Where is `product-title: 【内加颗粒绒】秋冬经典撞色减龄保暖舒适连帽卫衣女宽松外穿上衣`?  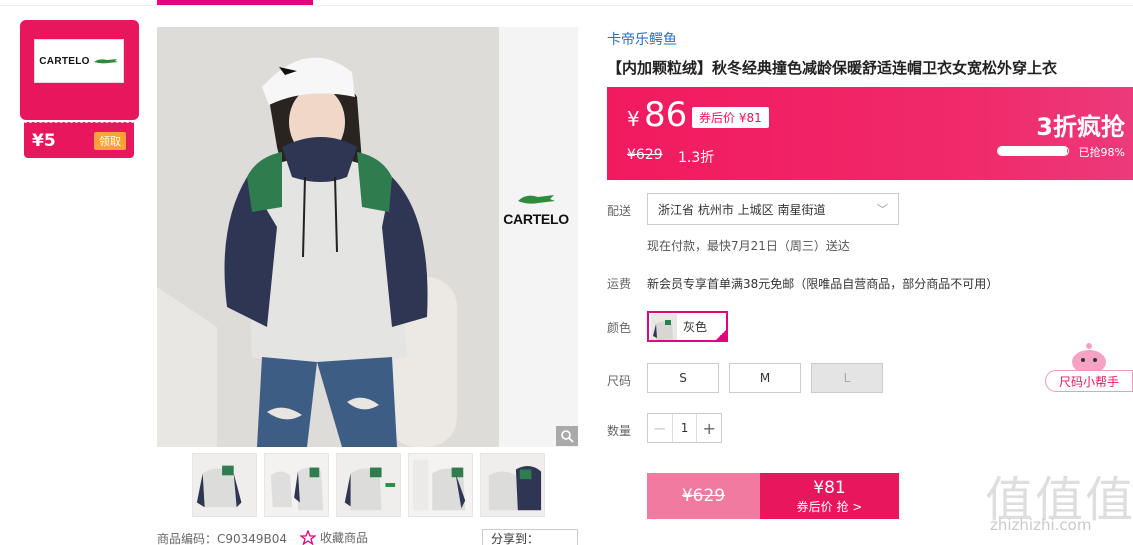 product-title: 【内加颗粒绒】秋冬经典撞色减龄保暖舒适连帽卫衣女宽松外穿上衣 is located at coordinates (832, 68).